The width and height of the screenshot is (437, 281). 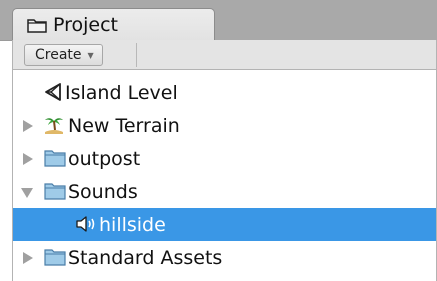 What do you see at coordinates (218, 20) in the screenshot?
I see `tab-bar: Project` at bounding box center [218, 20].